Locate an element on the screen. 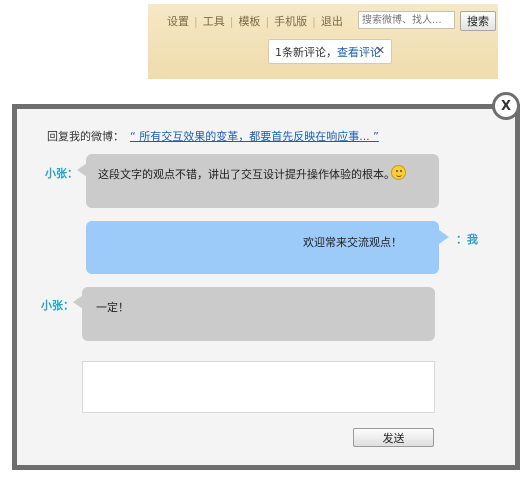 The width and height of the screenshot is (530, 484). nav-links: 设置 | 工具 | 模板 | 手机版 | 退出 is located at coordinates (255, 21).